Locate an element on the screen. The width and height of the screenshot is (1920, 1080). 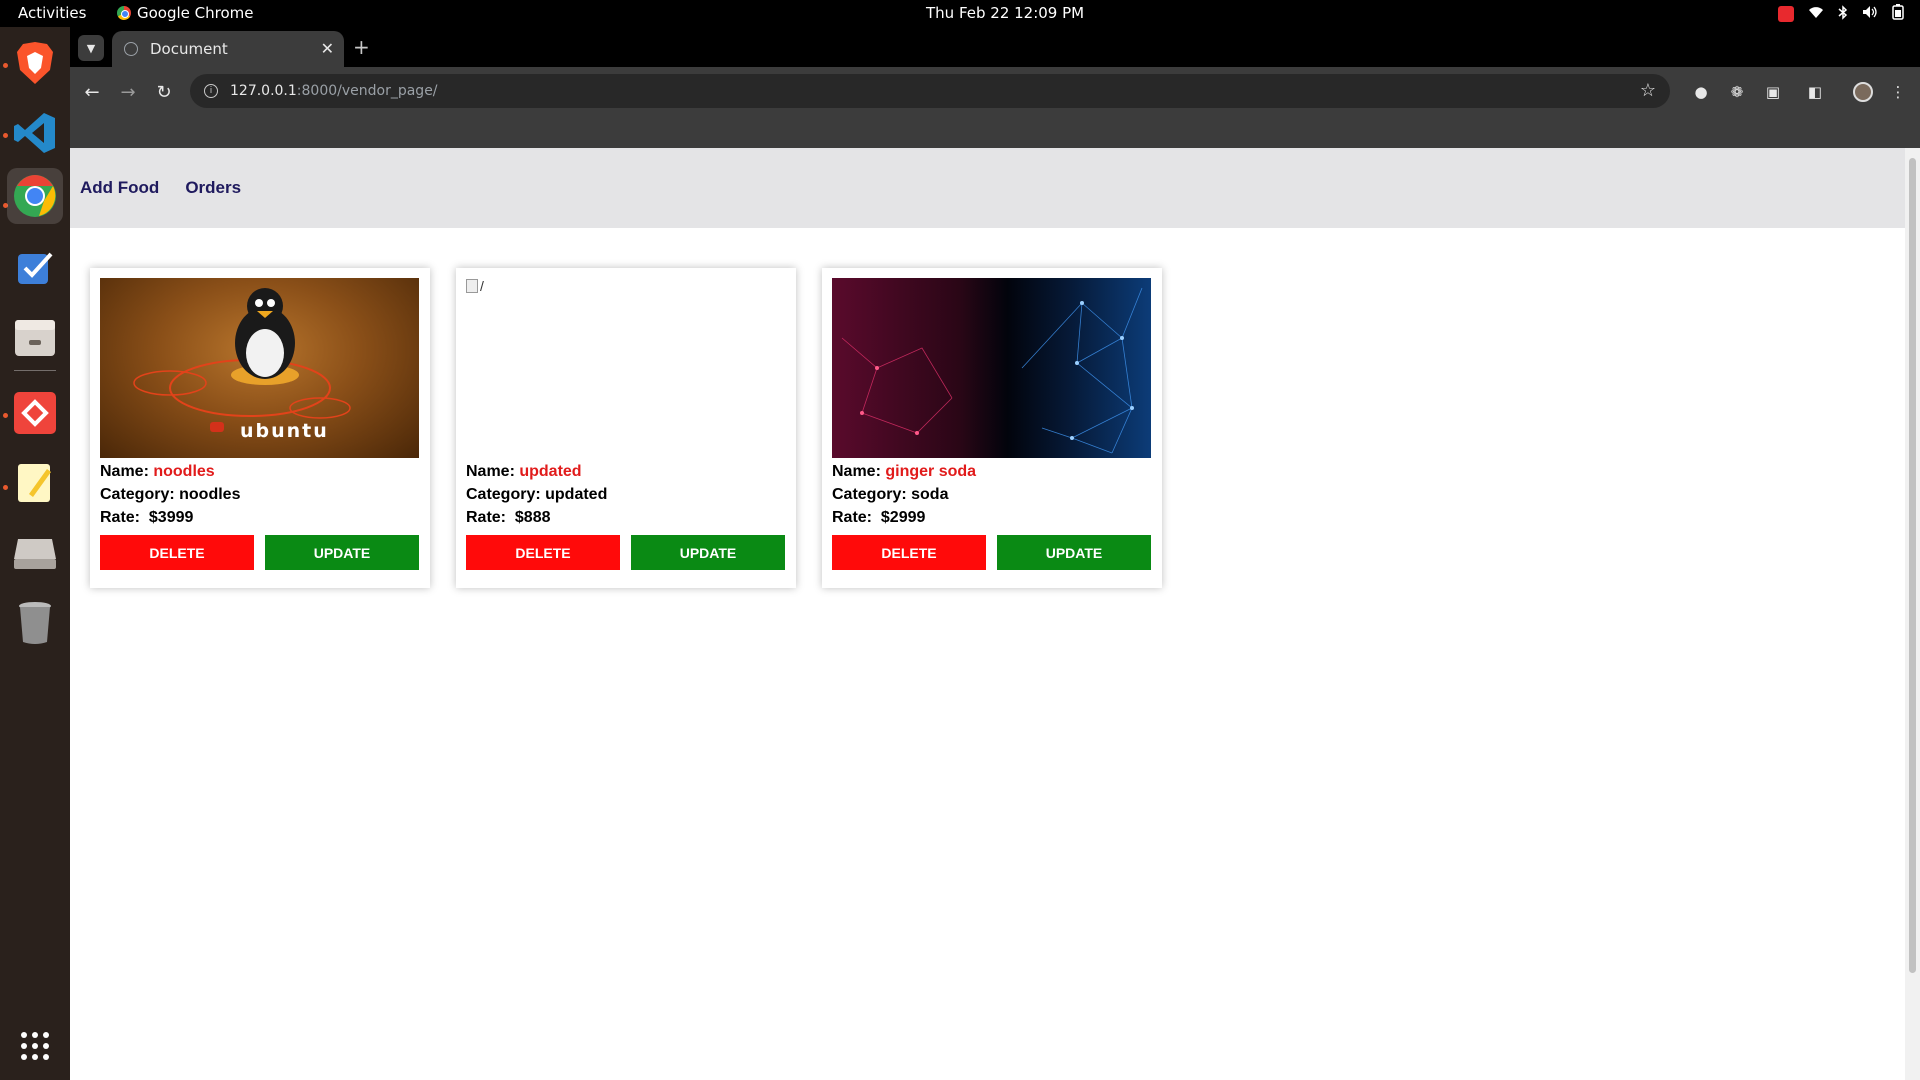
food-image: / is located at coordinates (625, 368).